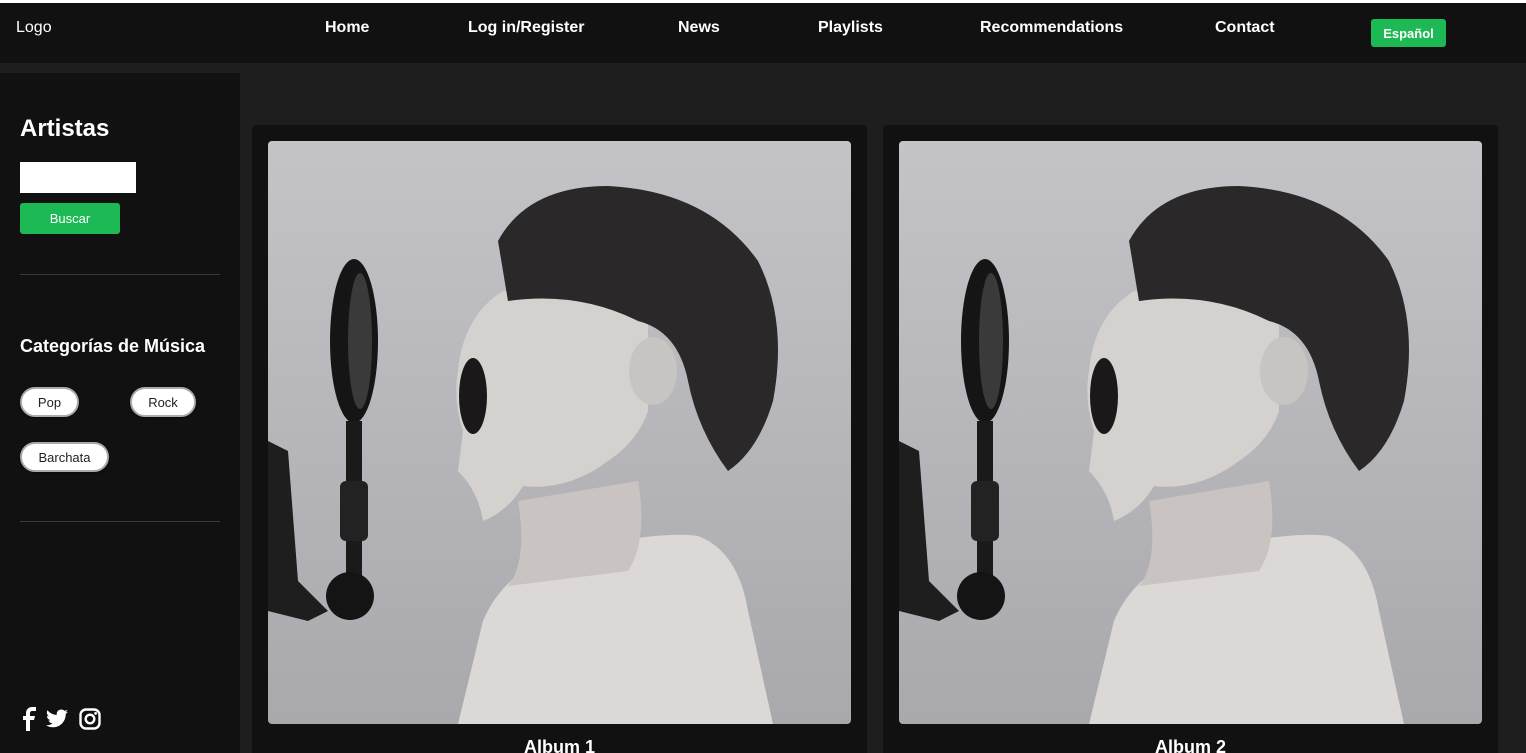 The image size is (1526, 753). I want to click on logo: Logo, so click(34, 28).